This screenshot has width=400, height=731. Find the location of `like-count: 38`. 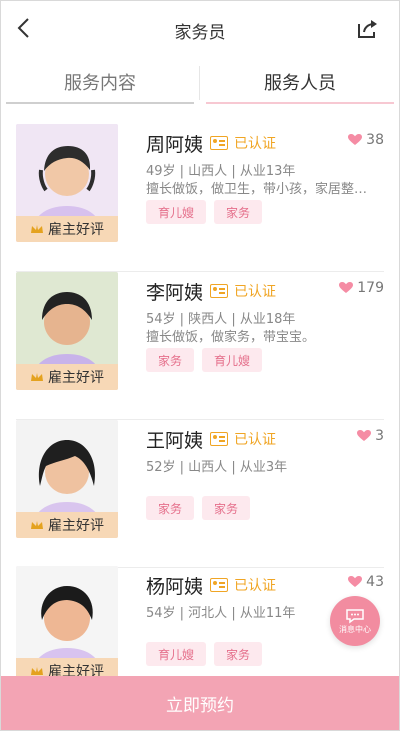

like-count: 38 is located at coordinates (366, 140).